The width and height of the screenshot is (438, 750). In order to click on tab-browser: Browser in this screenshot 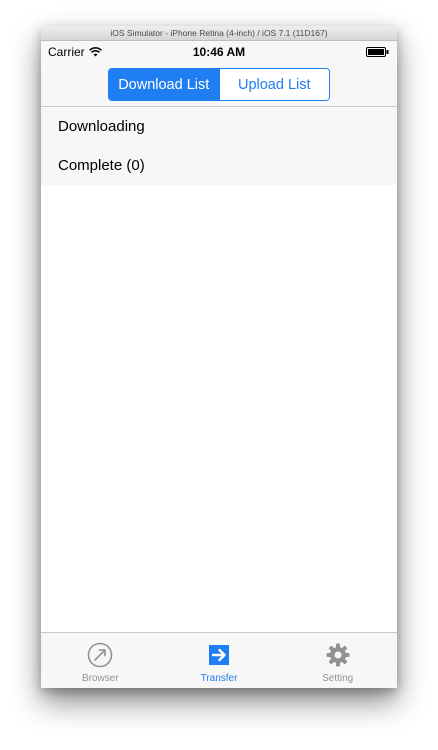, I will do `click(100, 660)`.